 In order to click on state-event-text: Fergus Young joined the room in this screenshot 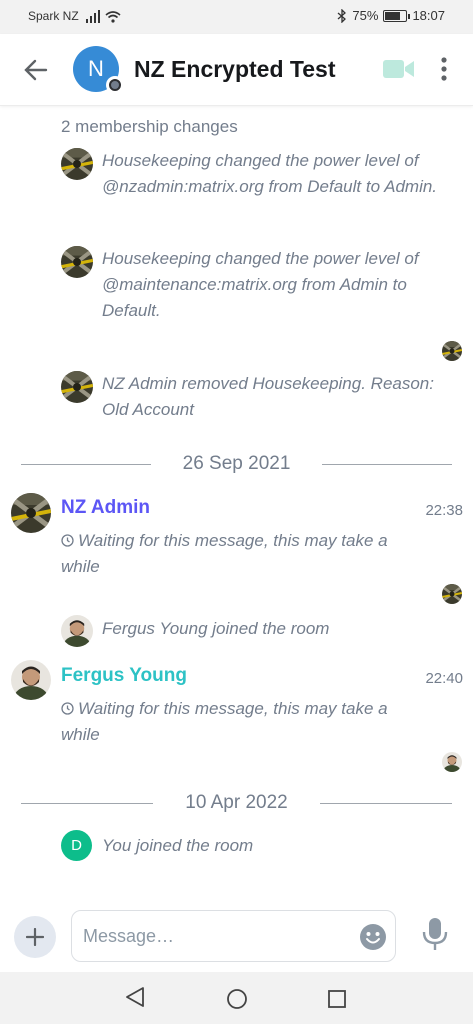, I will do `click(216, 628)`.